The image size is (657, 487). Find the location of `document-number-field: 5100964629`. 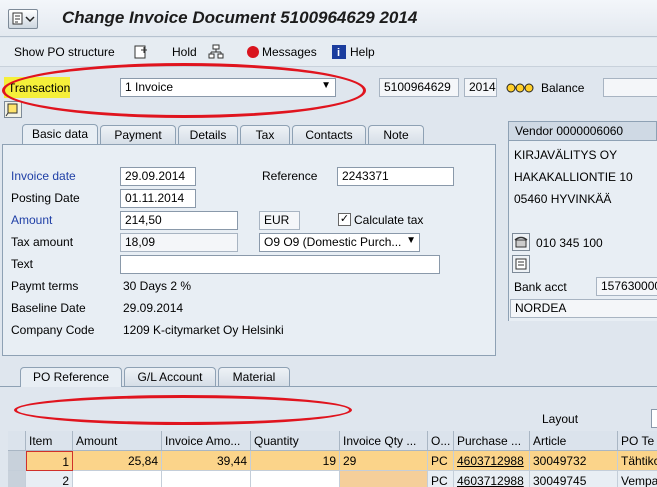

document-number-field: 5100964629 is located at coordinates (419, 87).